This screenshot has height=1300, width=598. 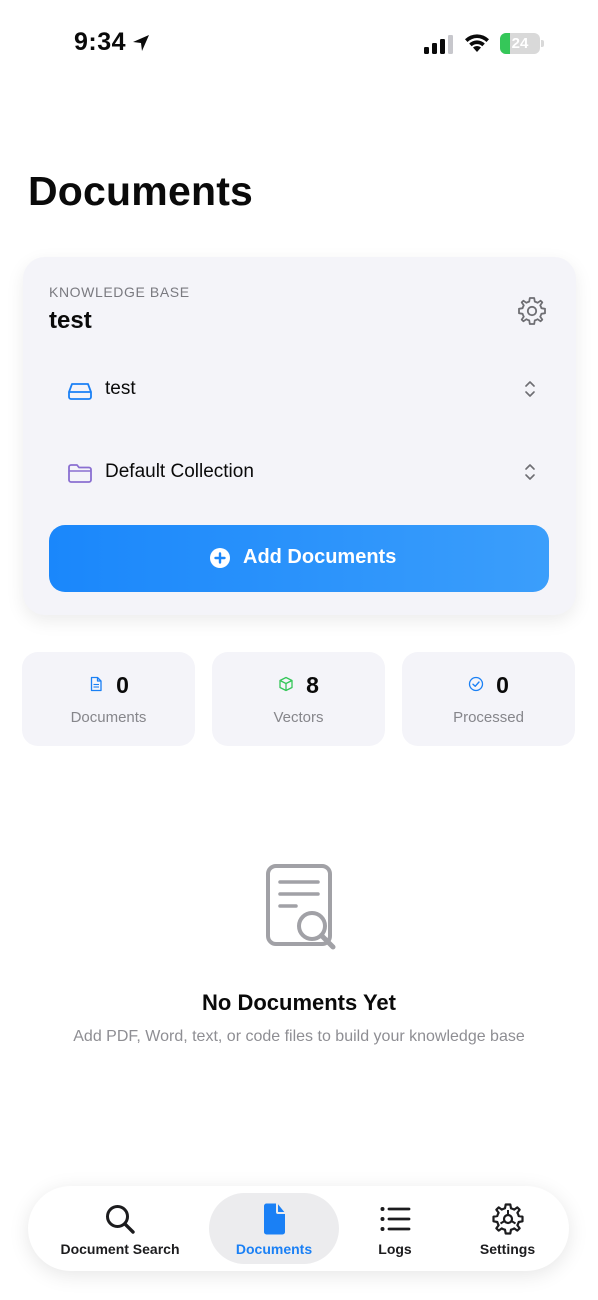 What do you see at coordinates (179, 471) in the screenshot?
I see `collection-picker-label: Default Collection` at bounding box center [179, 471].